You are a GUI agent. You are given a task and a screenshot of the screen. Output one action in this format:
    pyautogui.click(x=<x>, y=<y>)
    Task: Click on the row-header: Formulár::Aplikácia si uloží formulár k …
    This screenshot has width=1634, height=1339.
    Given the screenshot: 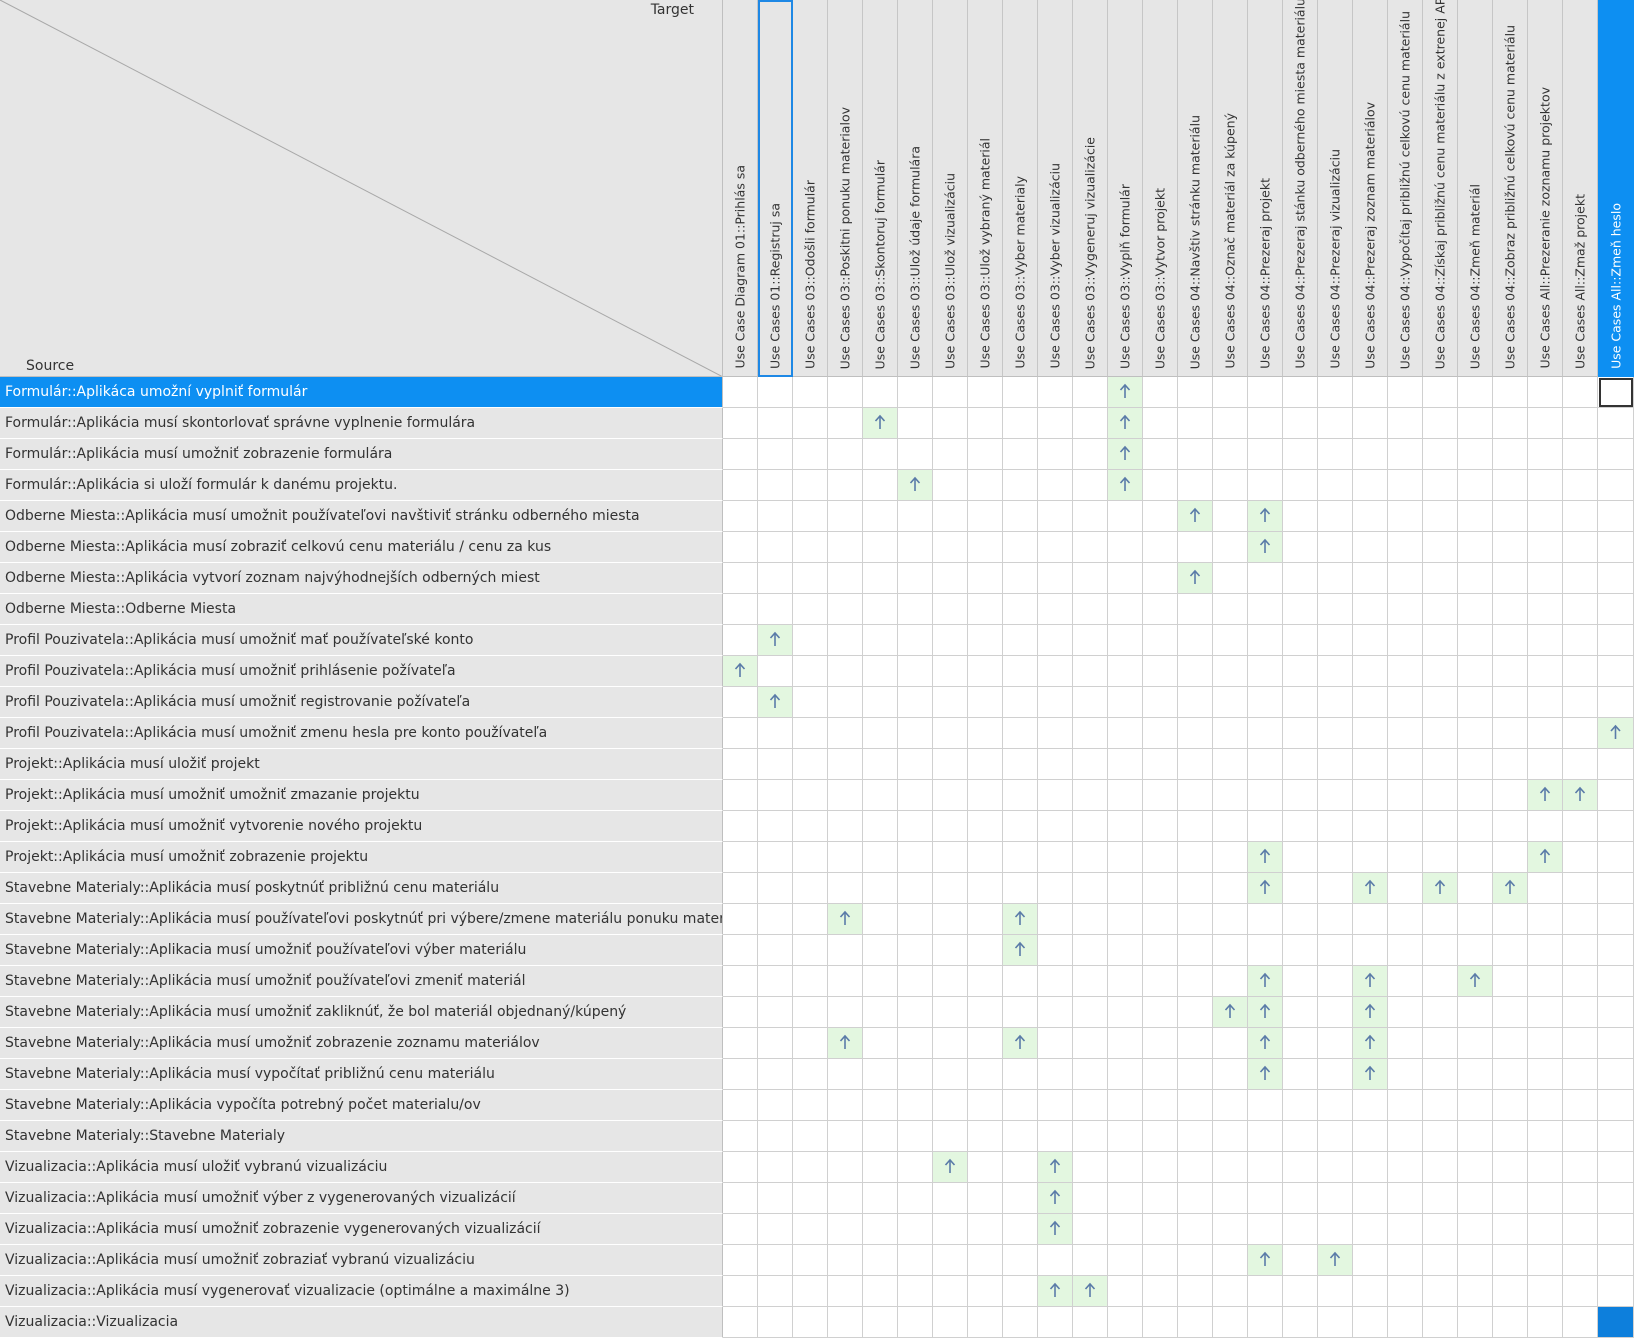 What is the action you would take?
    pyautogui.click(x=361, y=485)
    